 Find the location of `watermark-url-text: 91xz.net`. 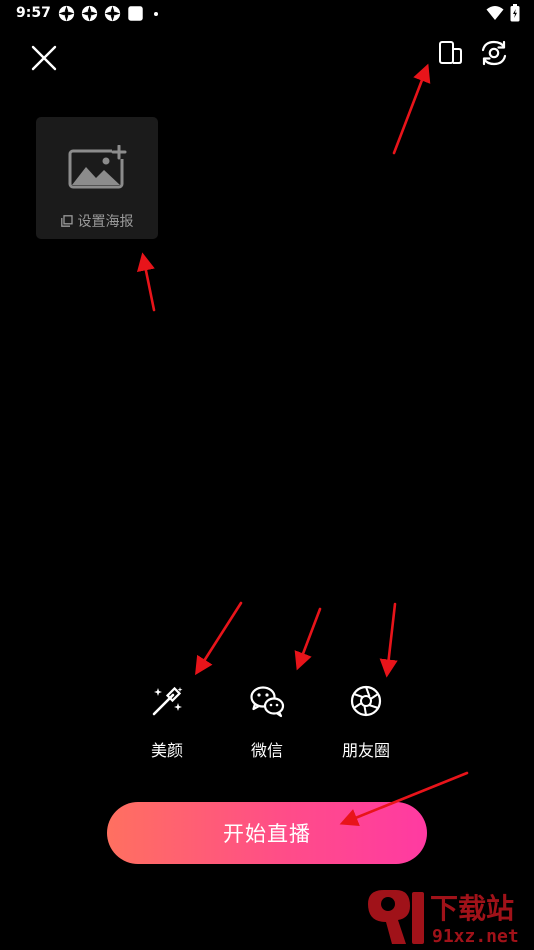

watermark-url-text: 91xz.net is located at coordinates (475, 936).